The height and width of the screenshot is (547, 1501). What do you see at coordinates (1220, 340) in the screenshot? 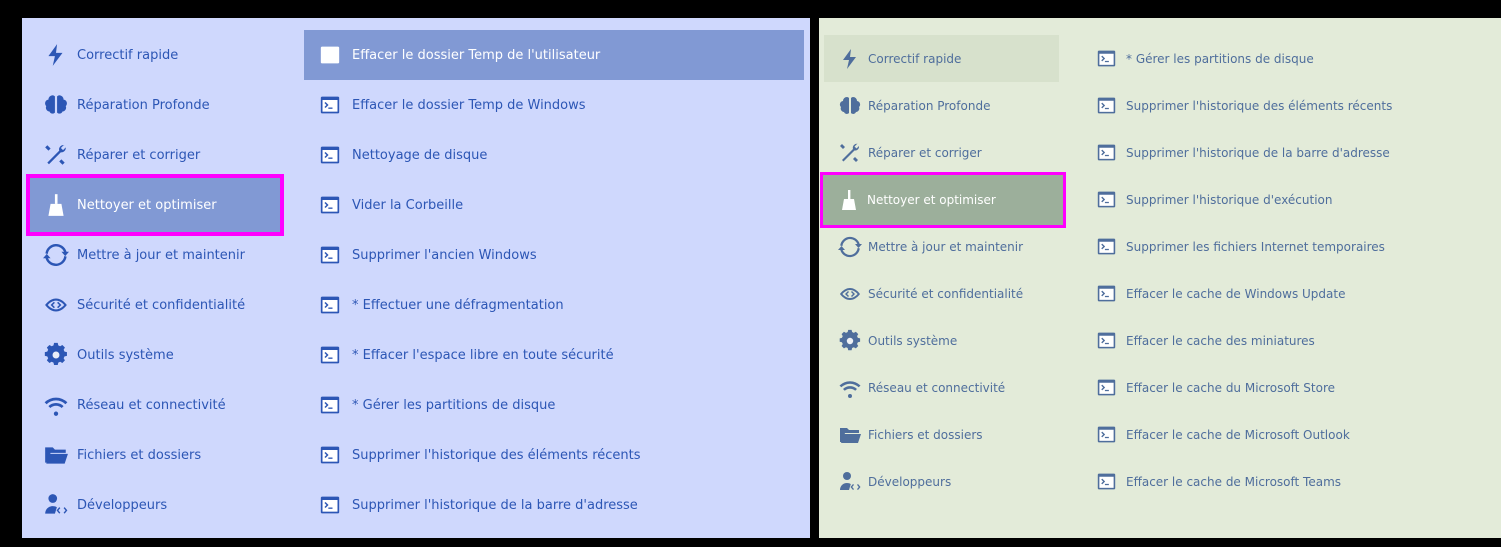
I see `action-label: Effacer le cache des miniatures` at bounding box center [1220, 340].